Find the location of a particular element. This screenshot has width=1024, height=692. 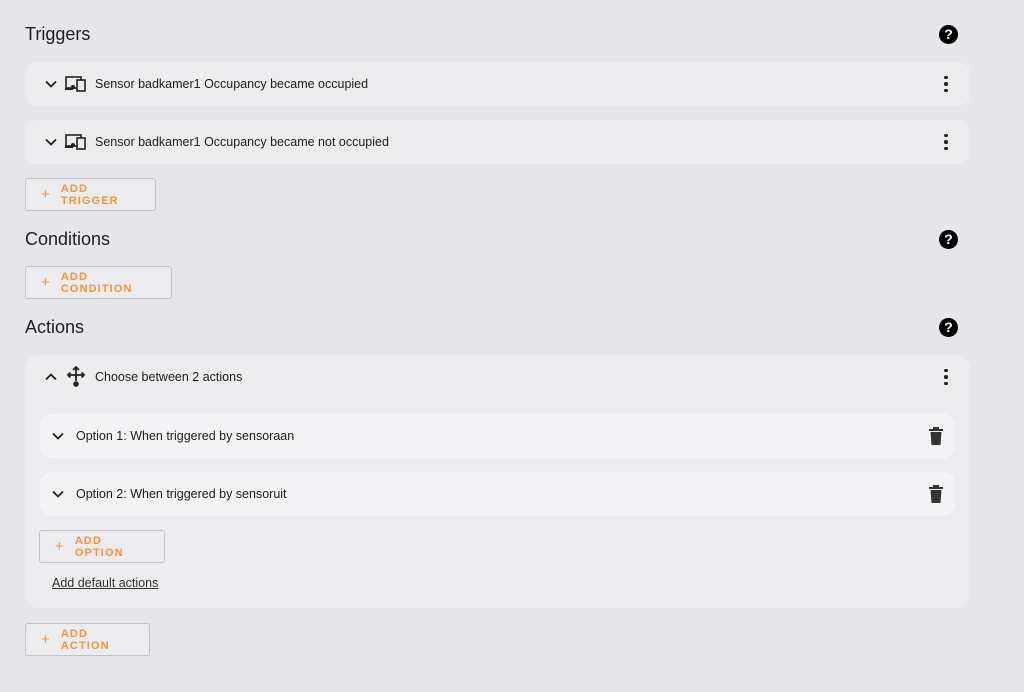

conditions-title: Conditions is located at coordinates (68, 239).